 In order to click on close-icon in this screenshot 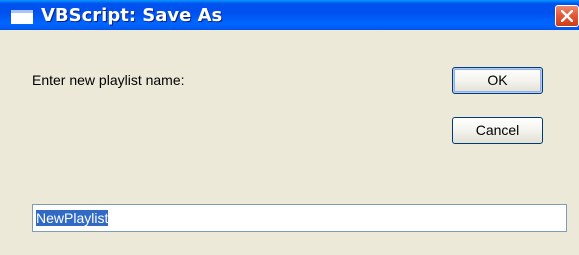, I will do `click(567, 16)`.